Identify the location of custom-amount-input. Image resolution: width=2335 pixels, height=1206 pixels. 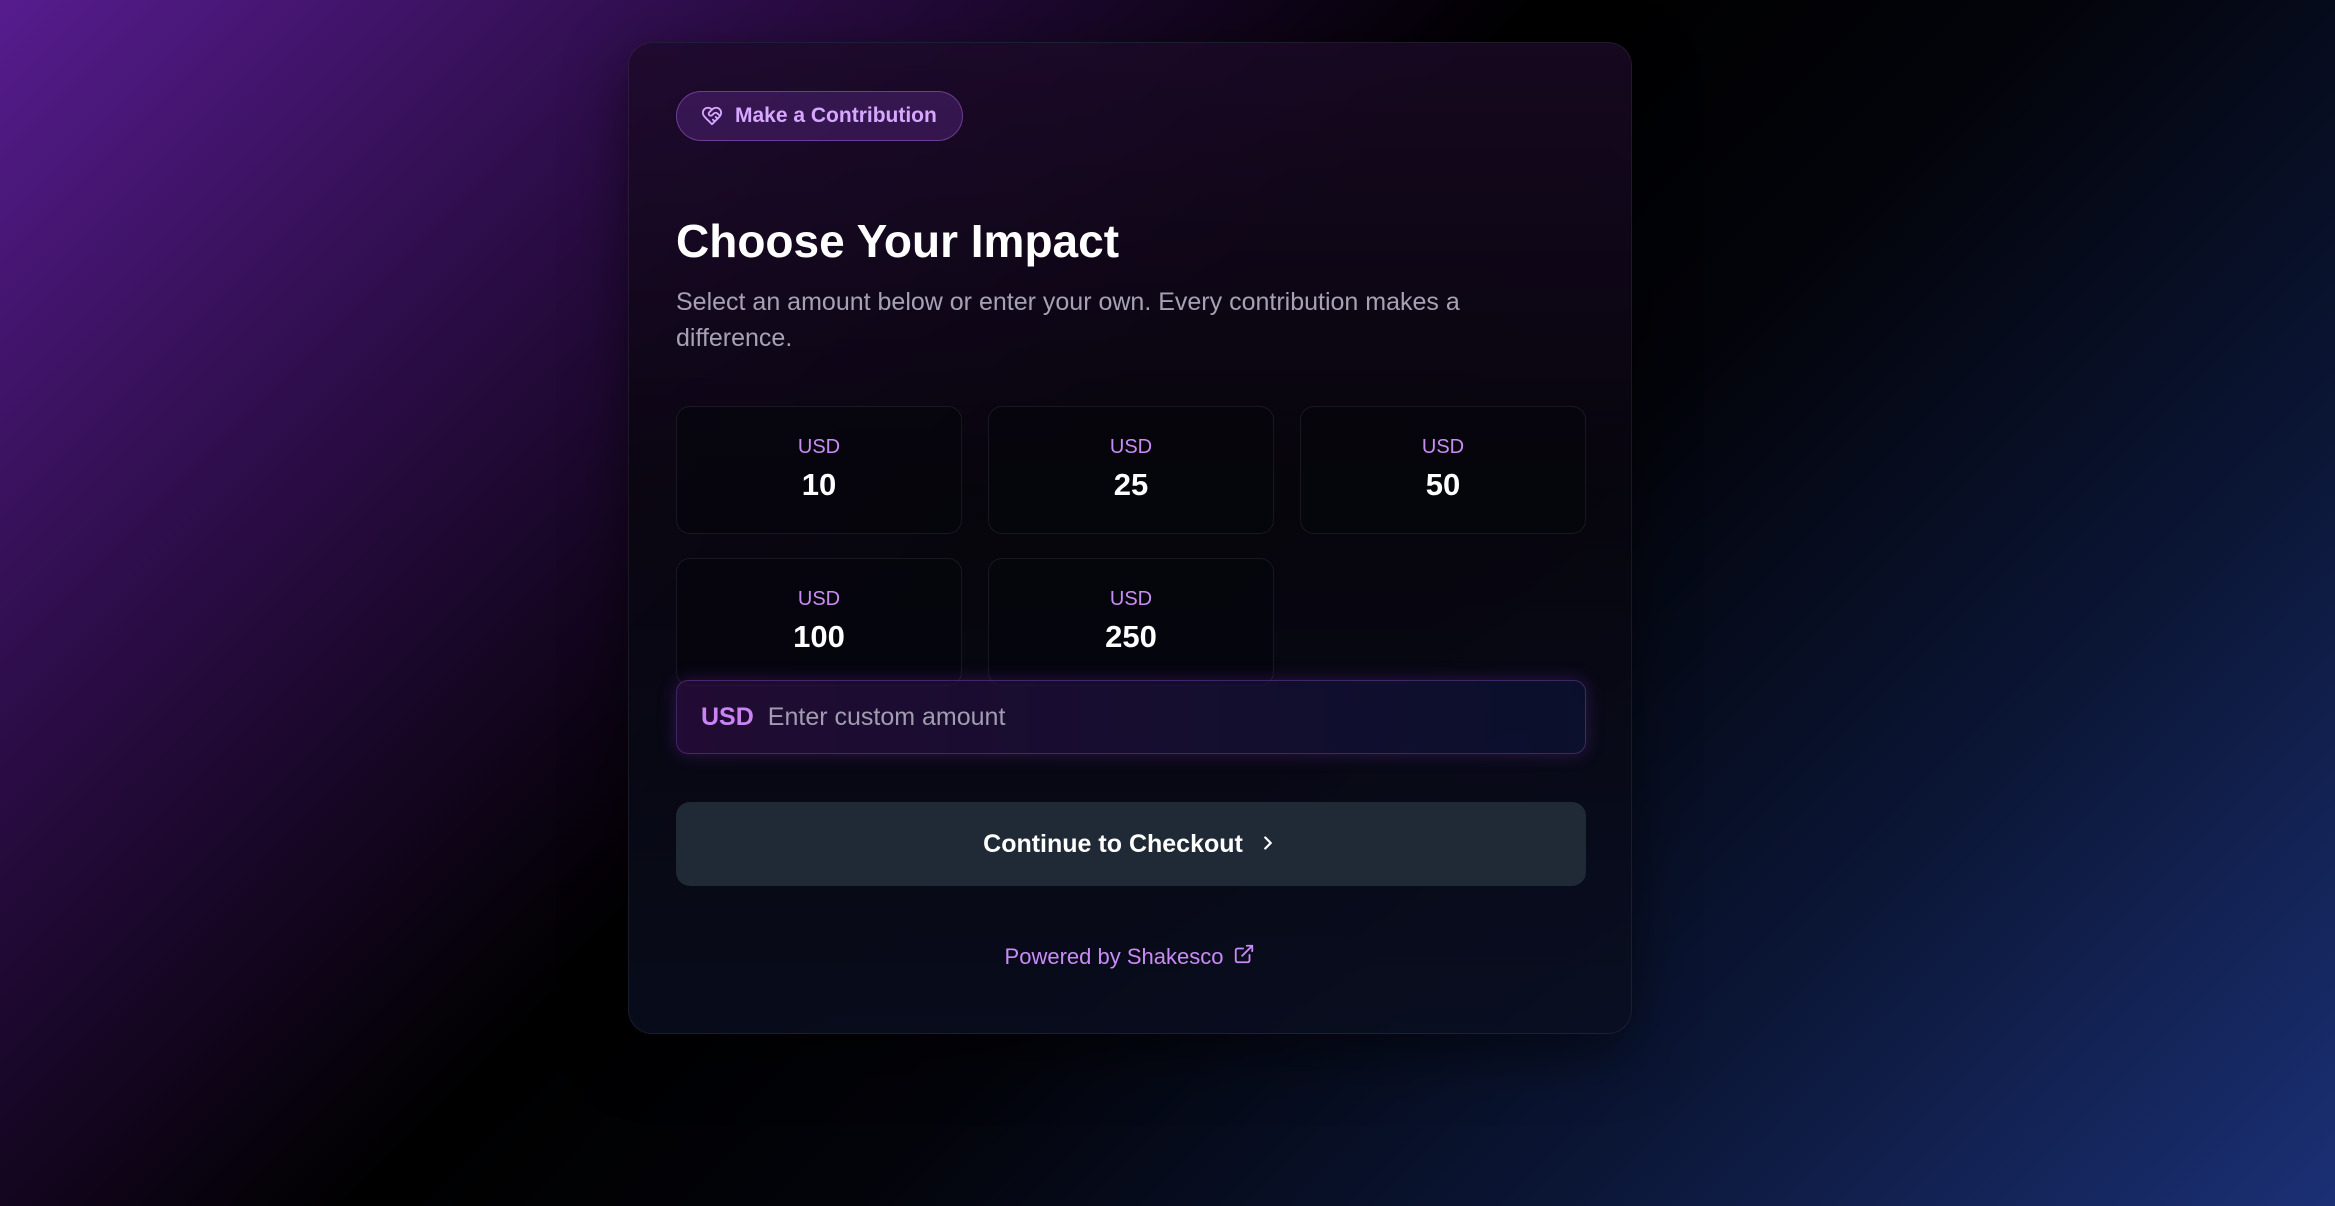
(1163, 717).